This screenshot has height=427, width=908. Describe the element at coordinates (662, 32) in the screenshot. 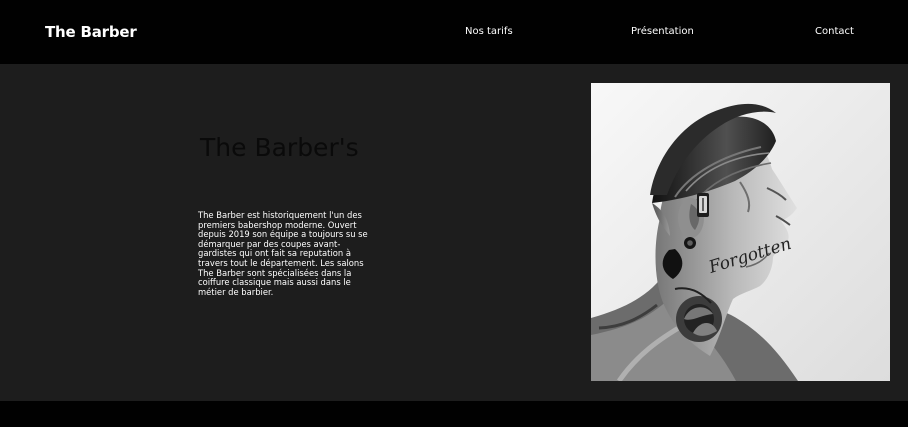

I see `nav-link-presentation: Présentation` at that location.